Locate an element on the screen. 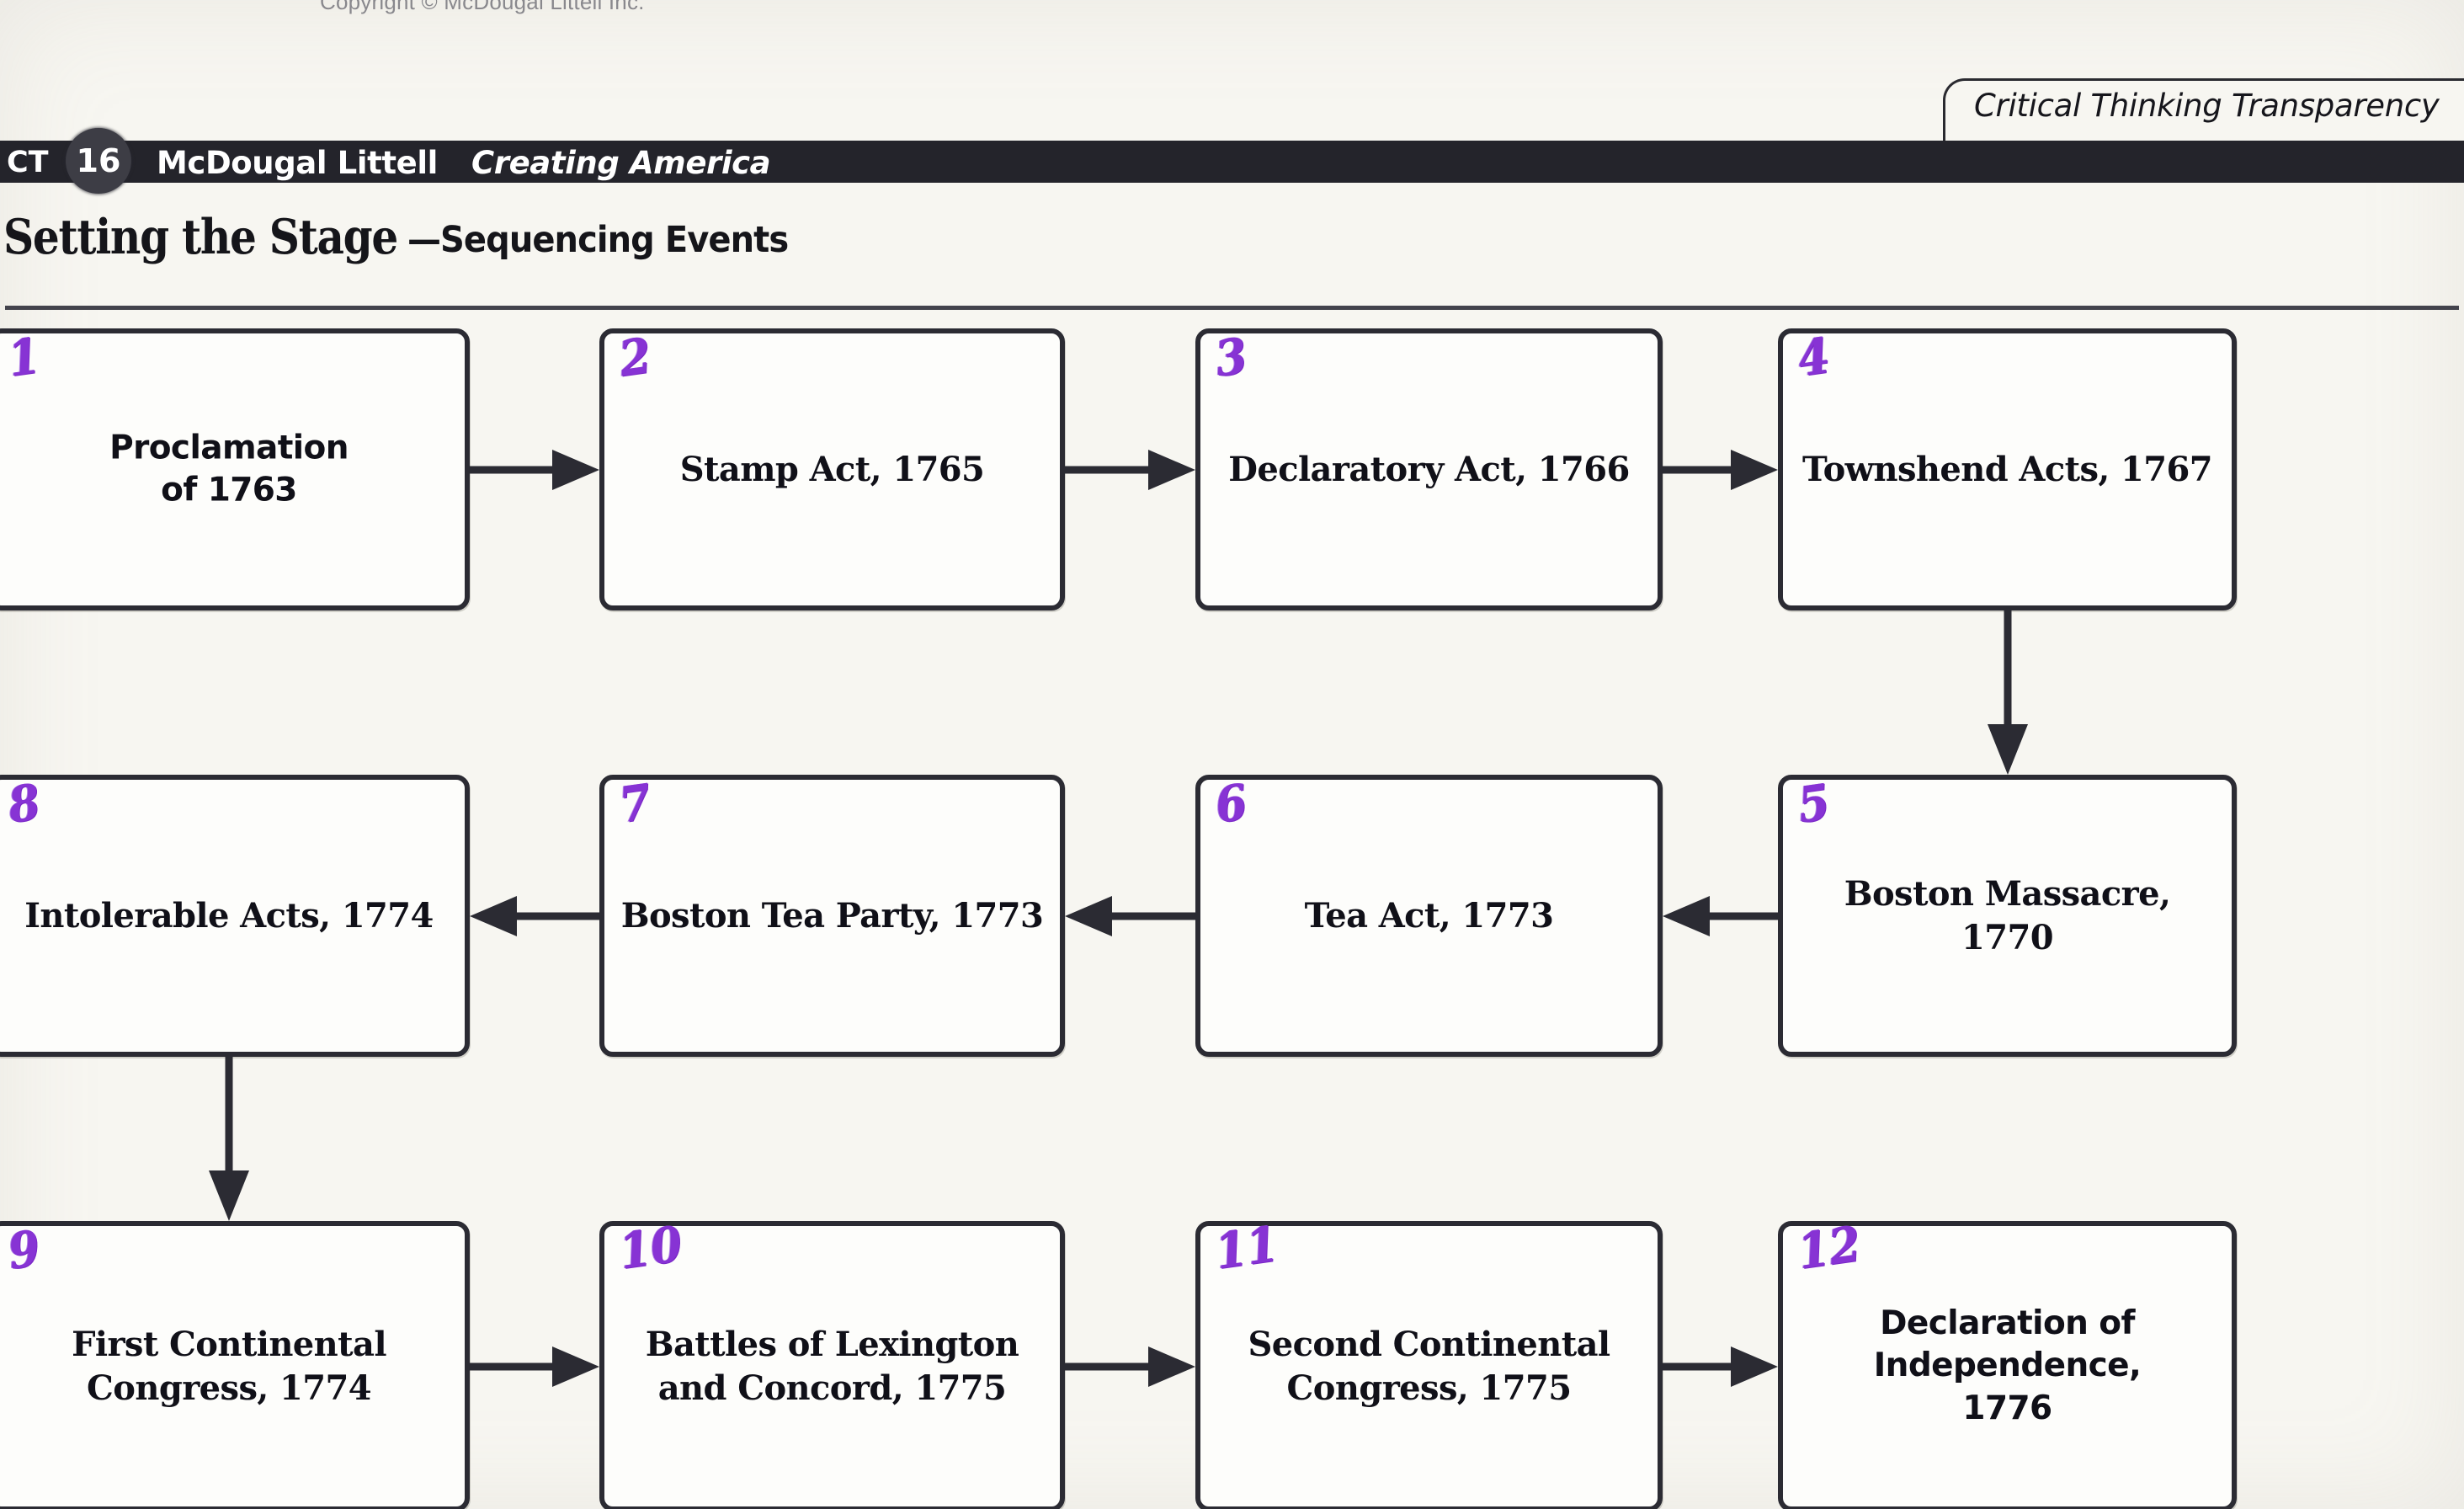 Image resolution: width=2464 pixels, height=1509 pixels. event-box-10: 10 Battles of Lexington and Concord, 1775 is located at coordinates (832, 1362).